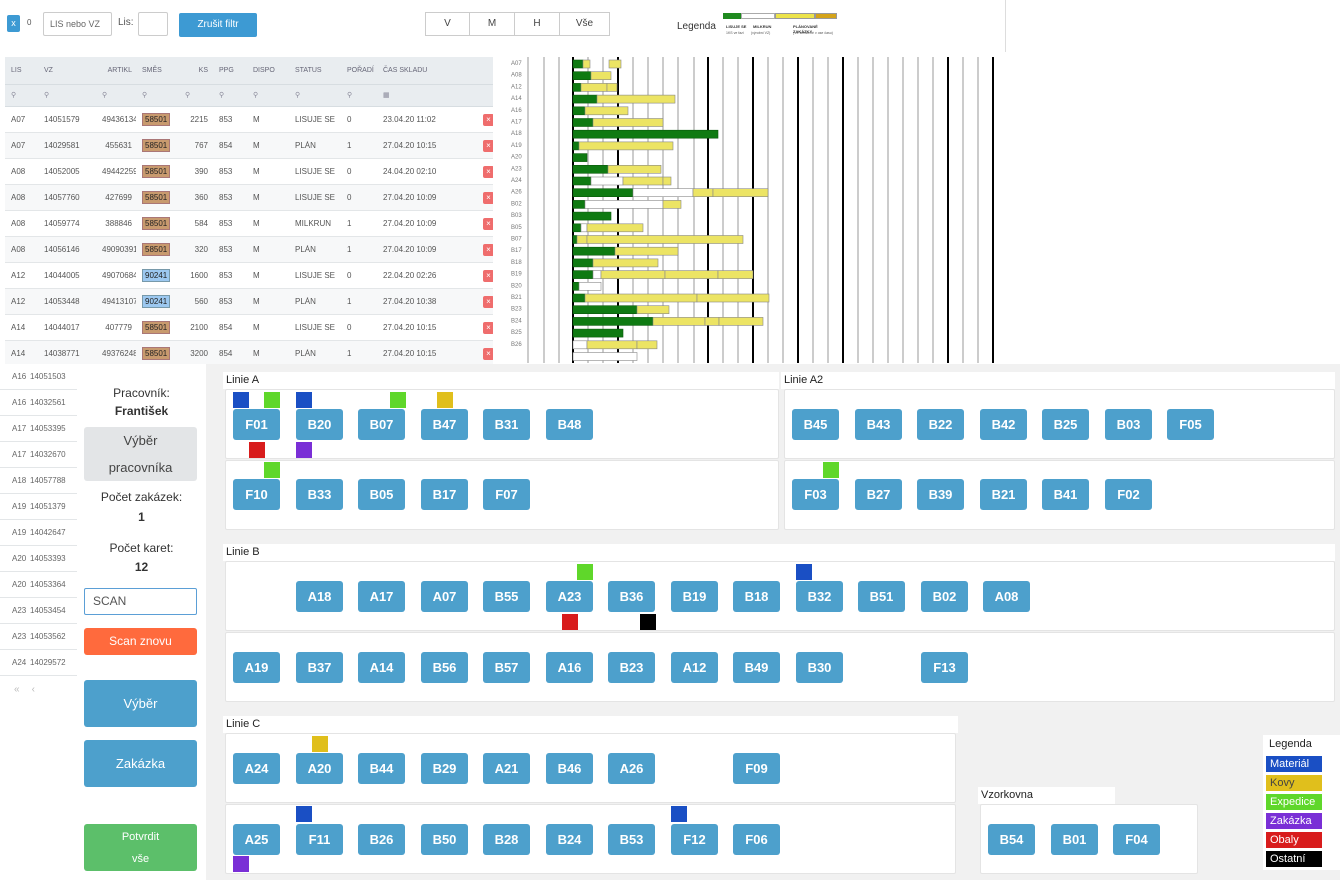  What do you see at coordinates (421, 95) in the screenshot?
I see `calendar-icon: ▦` at bounding box center [421, 95].